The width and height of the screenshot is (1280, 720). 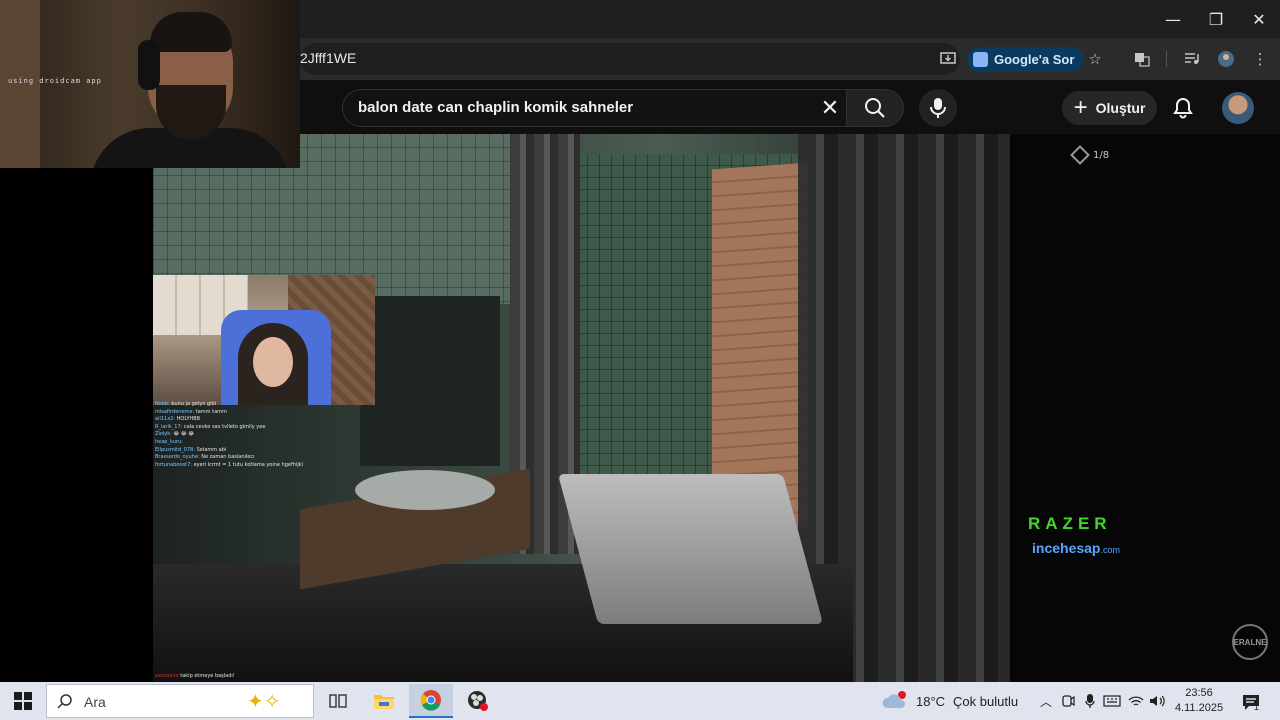 I want to click on game-hud-counter: 1/8, so click(x=1090, y=155).